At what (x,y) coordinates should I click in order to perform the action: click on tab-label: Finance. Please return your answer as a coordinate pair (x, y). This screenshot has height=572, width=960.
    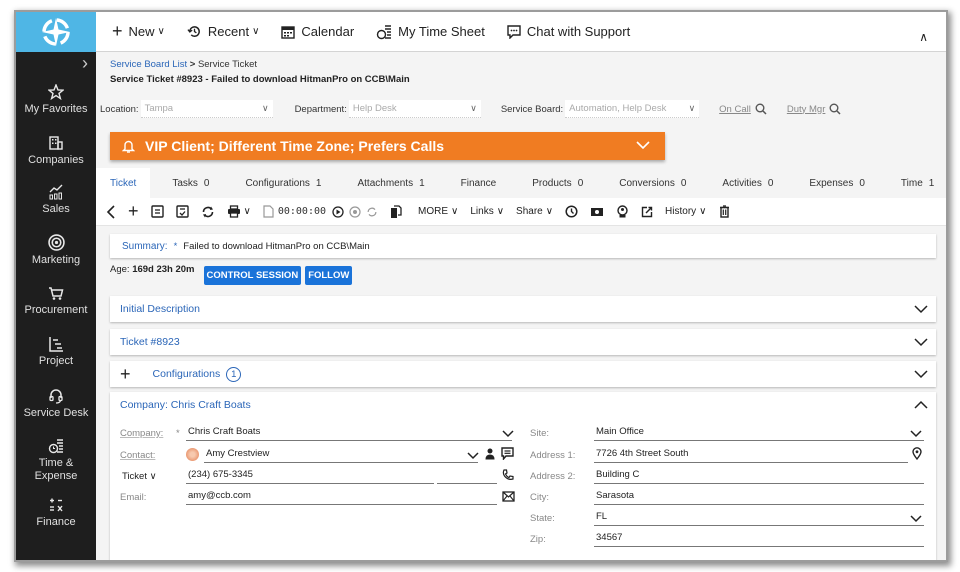
    Looking at the image, I should click on (478, 183).